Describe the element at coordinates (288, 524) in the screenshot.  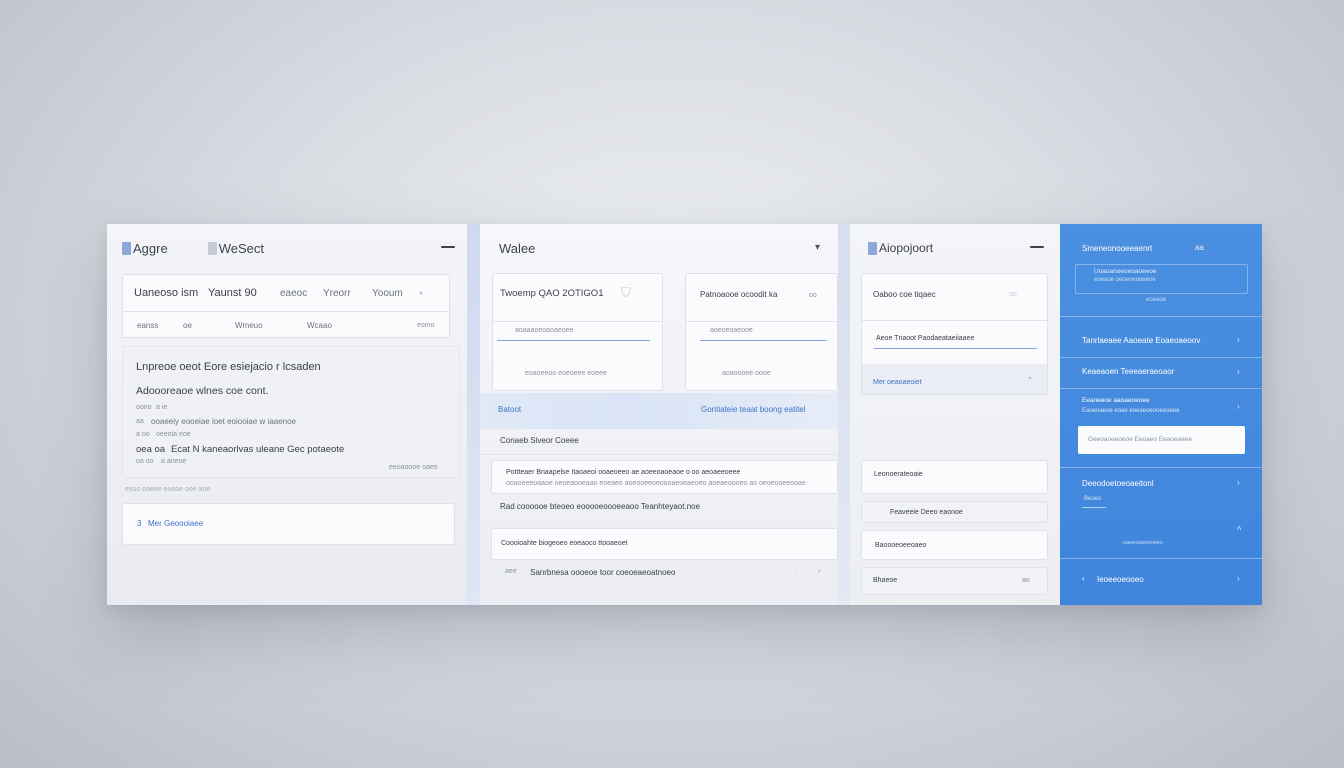
I see `new-item-button: 3 Mer Geoooiaee` at that location.